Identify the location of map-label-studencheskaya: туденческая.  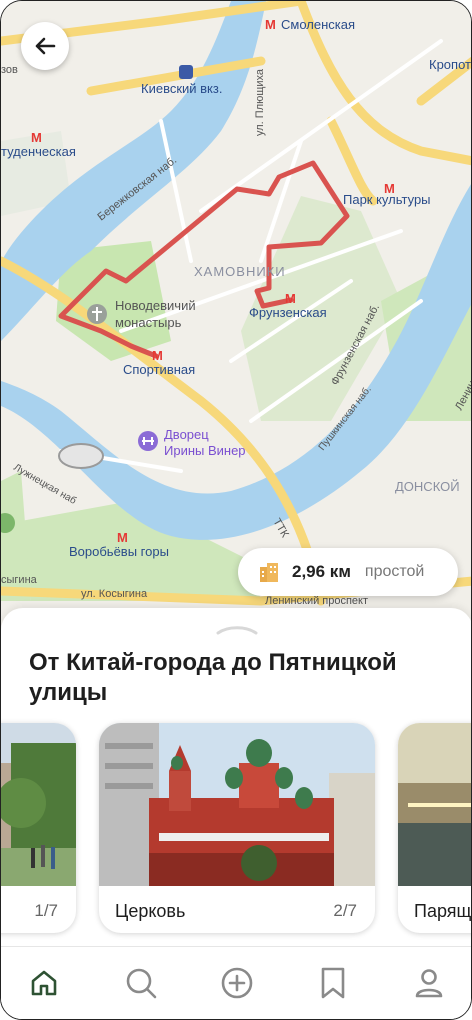
(38, 151).